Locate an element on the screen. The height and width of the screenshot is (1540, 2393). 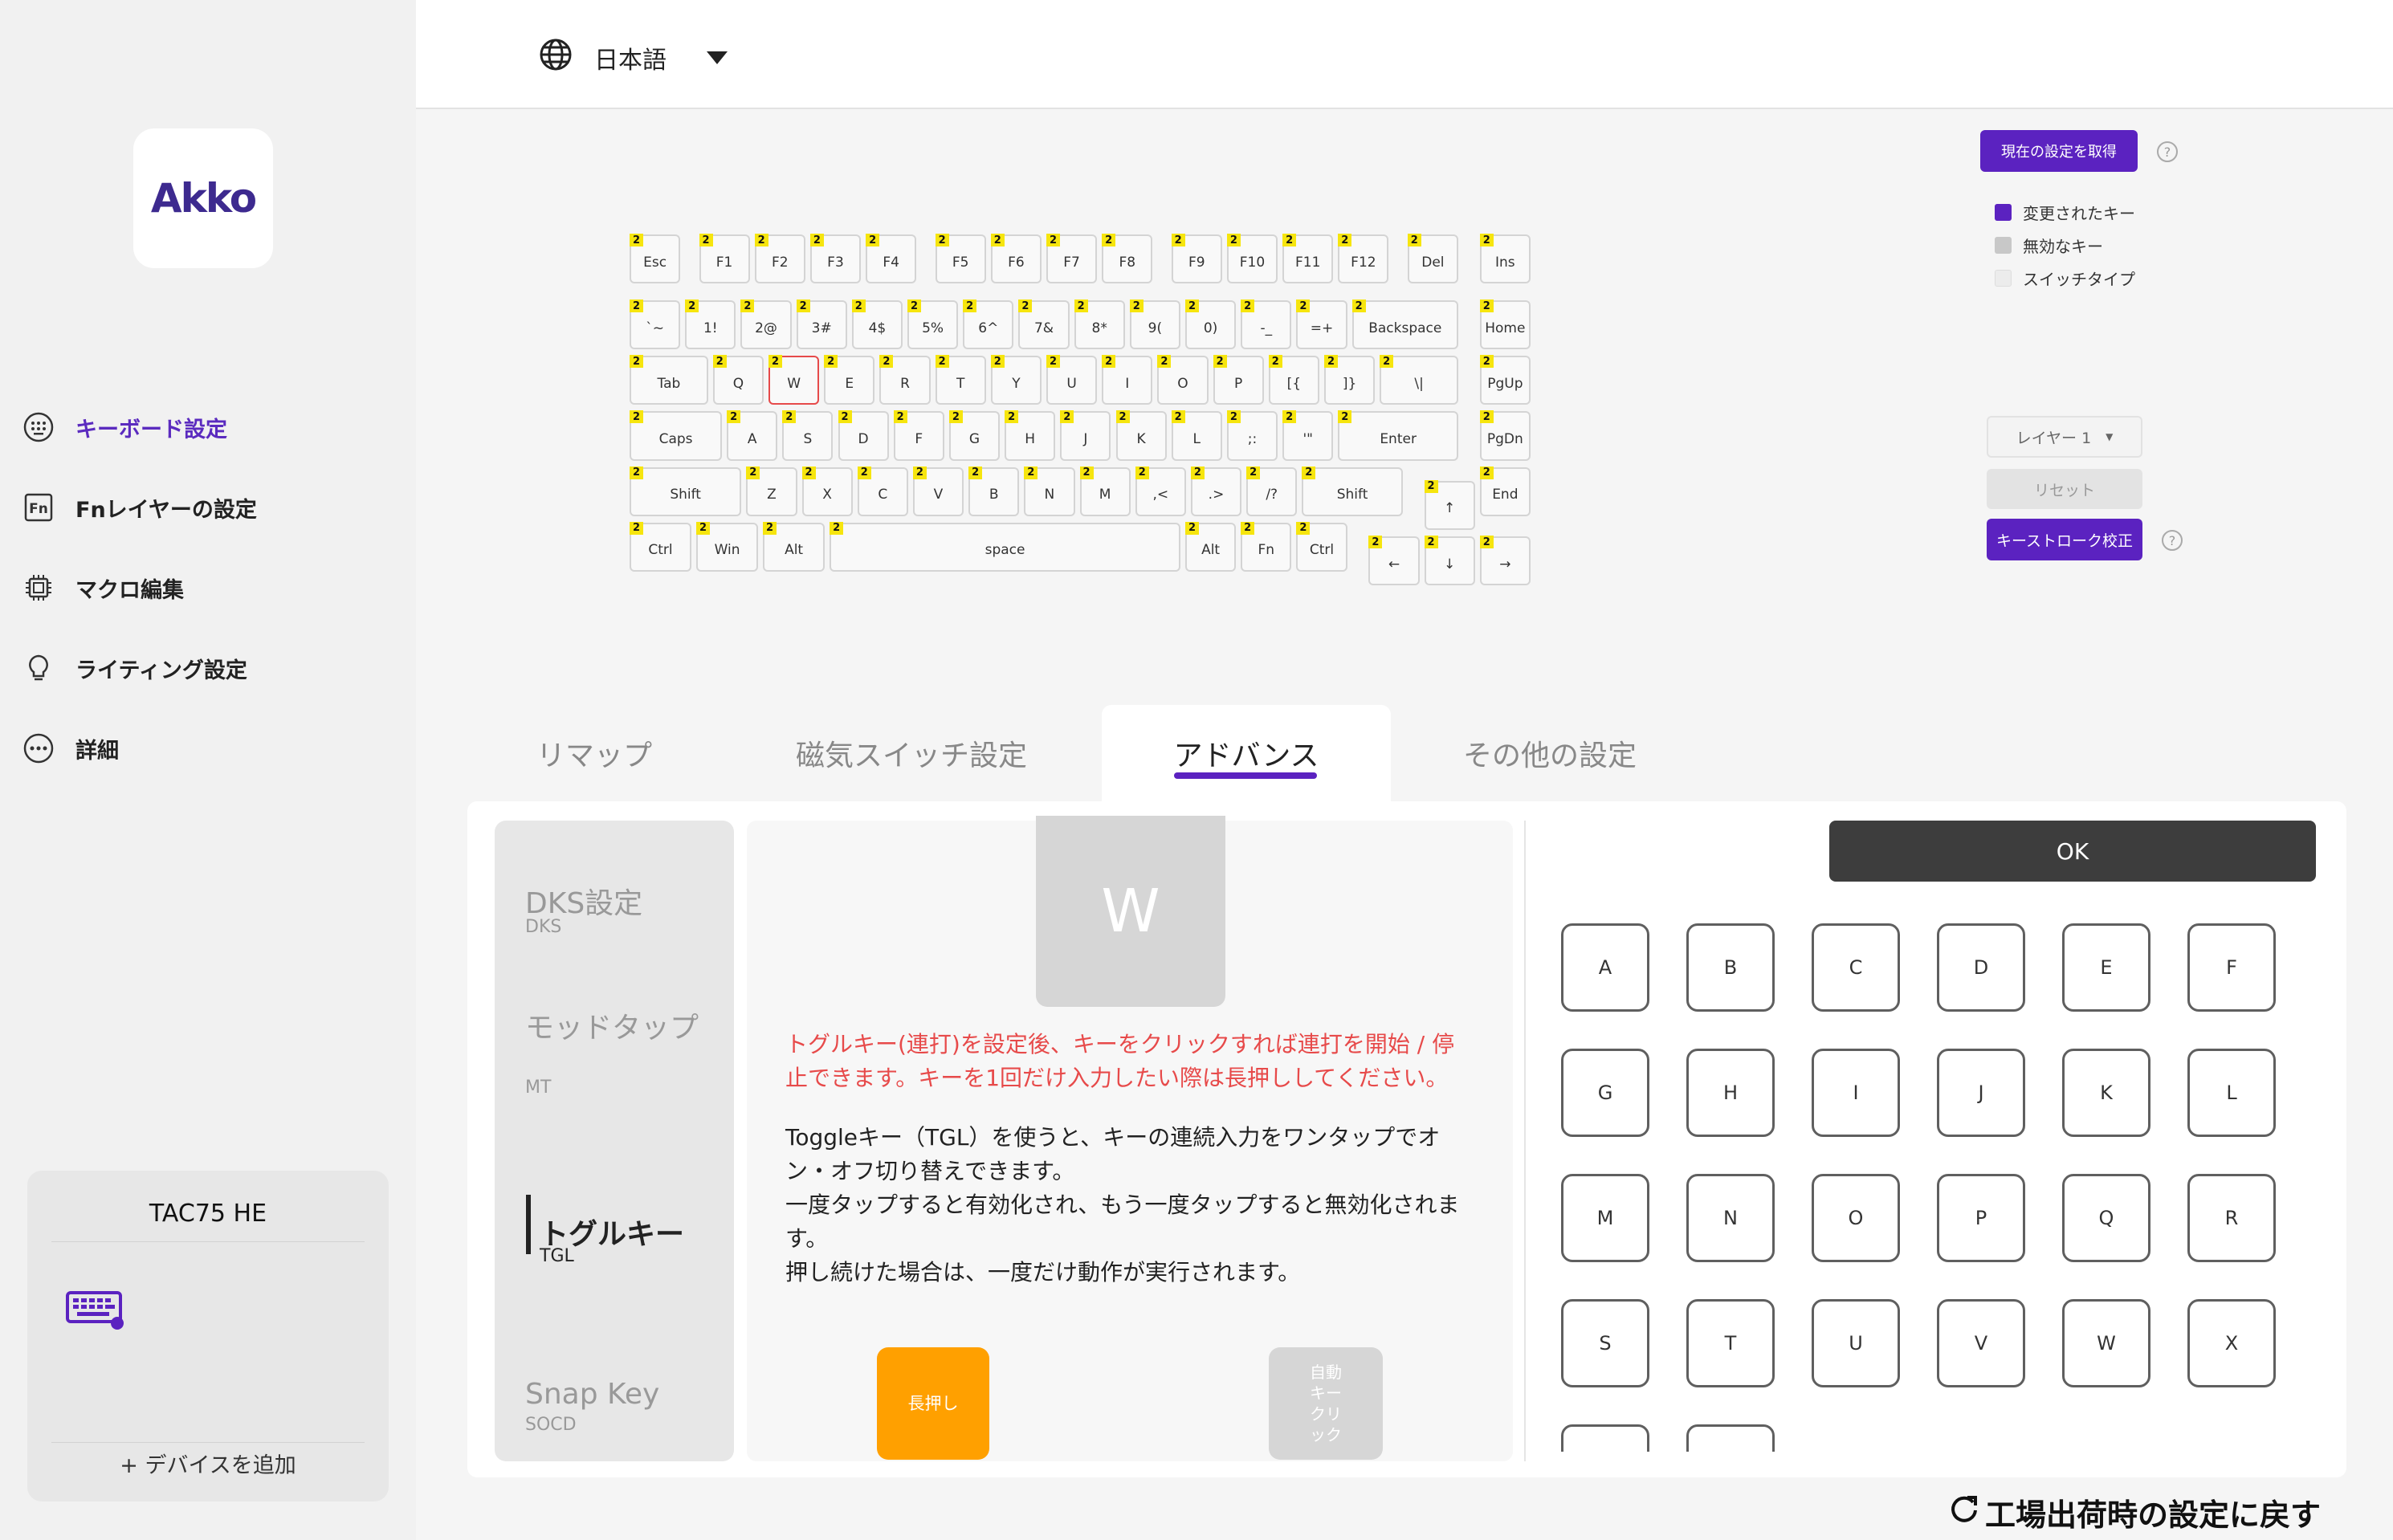
key-i: 2I is located at coordinates (1128, 380).